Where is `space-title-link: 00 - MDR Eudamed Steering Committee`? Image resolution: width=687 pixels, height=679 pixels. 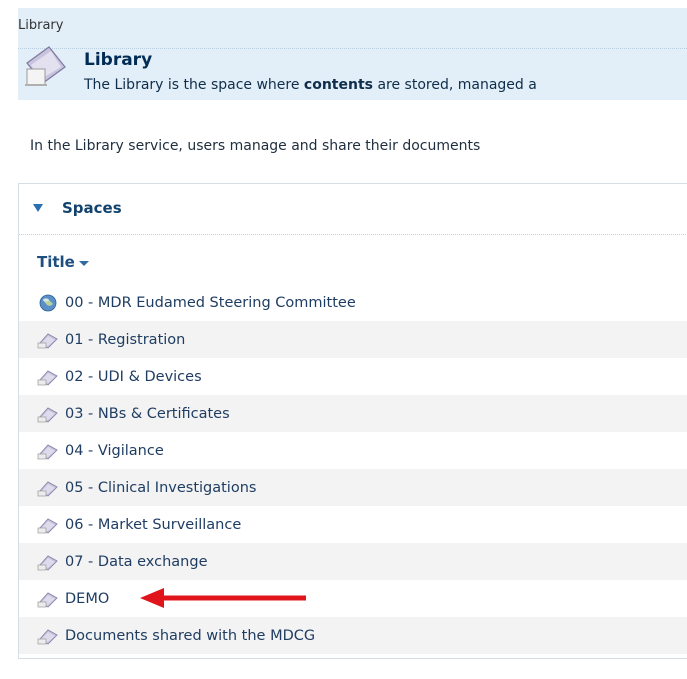
space-title-link: 00 - MDR Eudamed Steering Committee is located at coordinates (210, 303).